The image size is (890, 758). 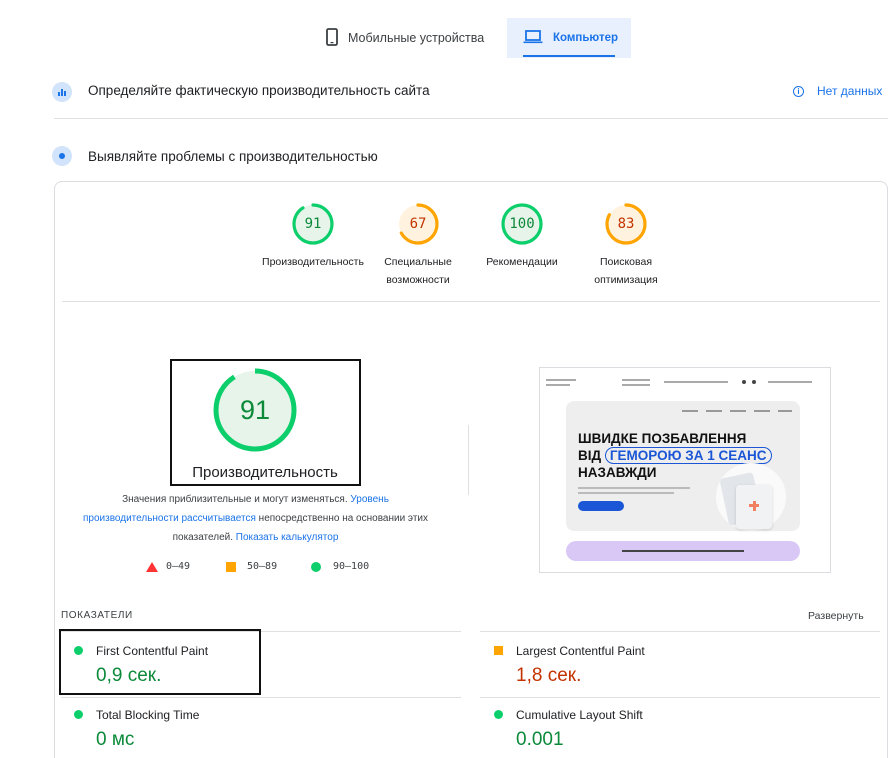 What do you see at coordinates (97, 615) in the screenshot?
I see `metrics-header: ПОКАЗАТЕЛИ` at bounding box center [97, 615].